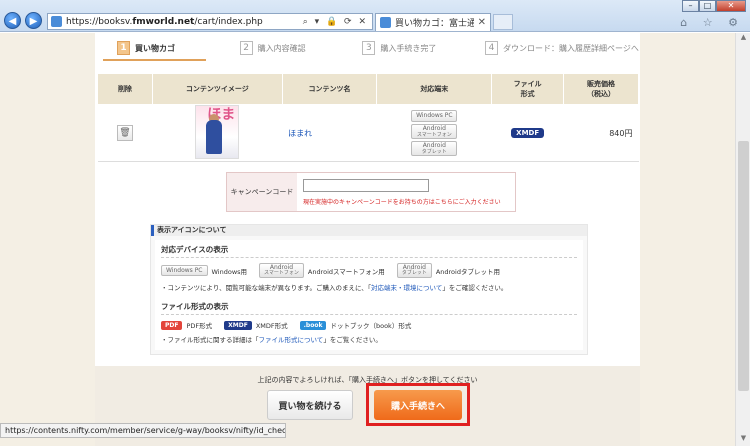  Describe the element at coordinates (125, 89) in the screenshot. I see `col-delete: 削除` at that location.